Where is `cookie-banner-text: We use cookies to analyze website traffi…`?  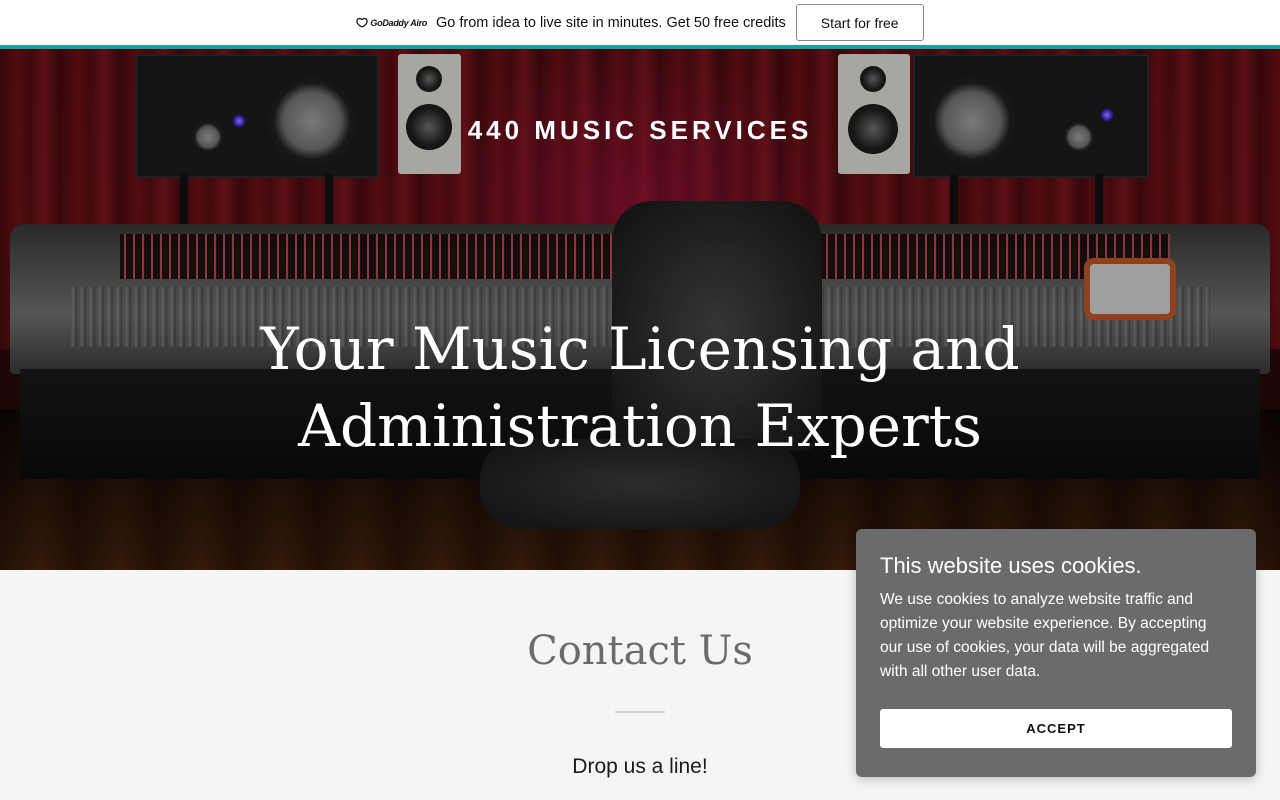
cookie-banner-text: We use cookies to analyze website traffi… is located at coordinates (1045, 635).